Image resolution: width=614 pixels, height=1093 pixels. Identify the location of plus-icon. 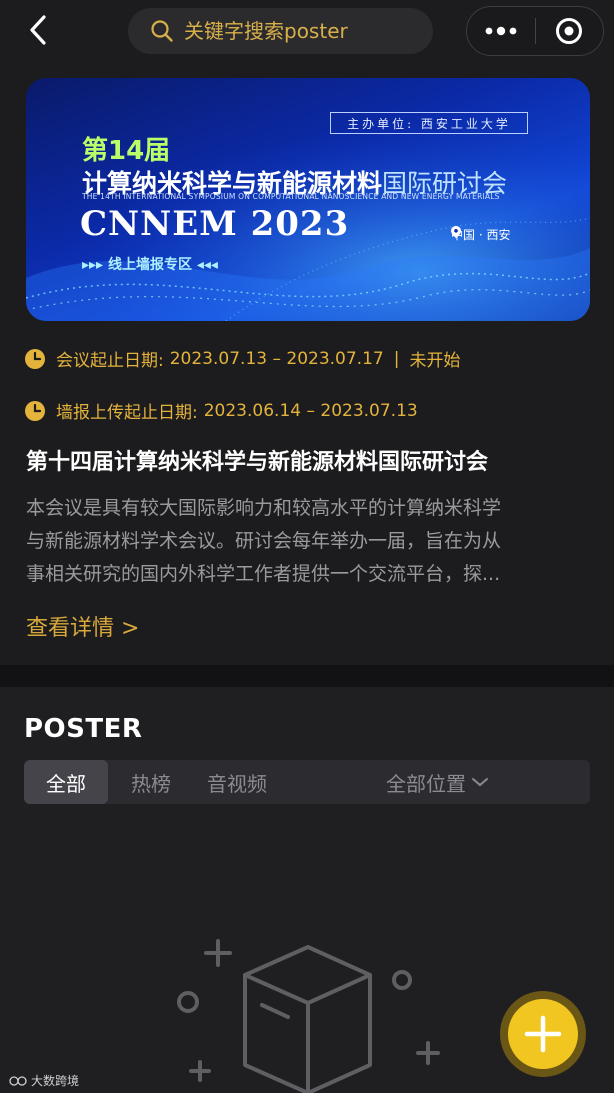
(543, 1034).